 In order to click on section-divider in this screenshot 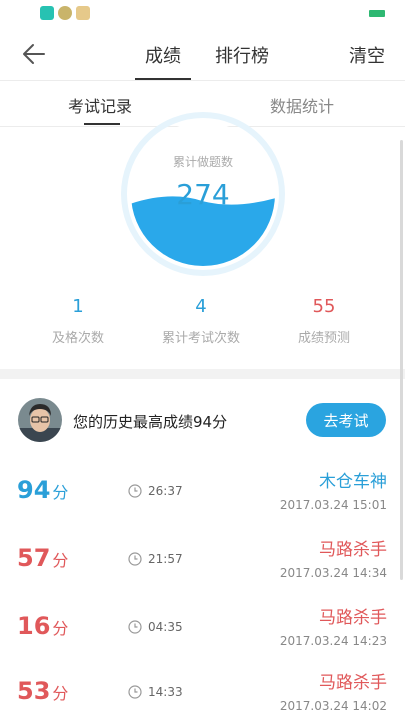, I will do `click(202, 374)`.